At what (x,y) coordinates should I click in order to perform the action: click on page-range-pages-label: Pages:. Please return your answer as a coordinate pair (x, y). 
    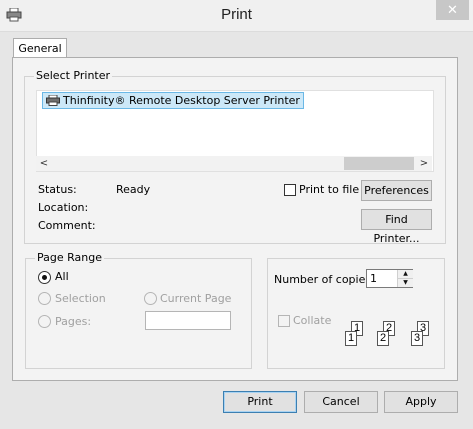
    Looking at the image, I should click on (73, 321).